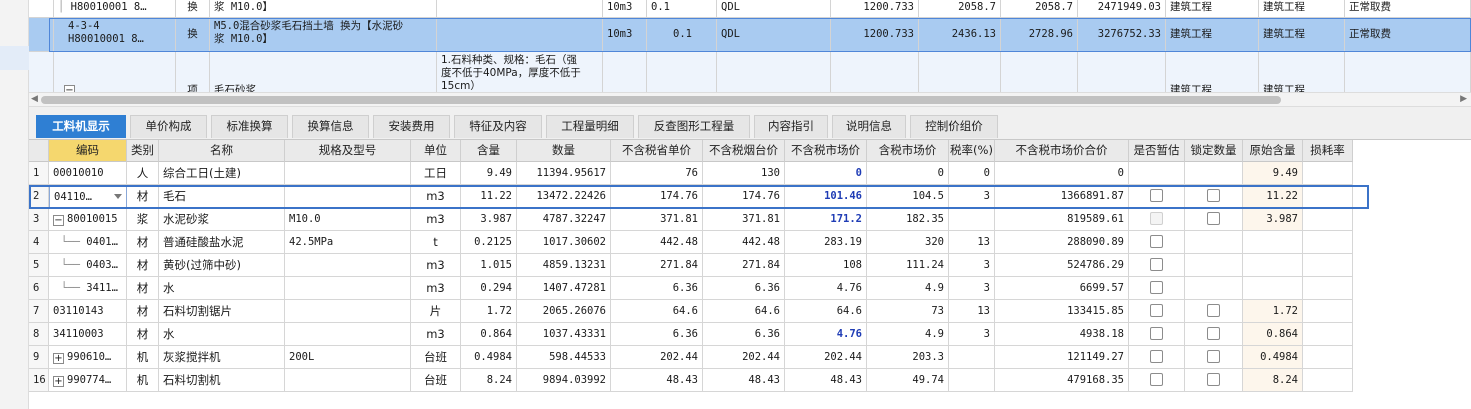 The image size is (1471, 409). I want to click on column-header-content: 含量, so click(489, 151).